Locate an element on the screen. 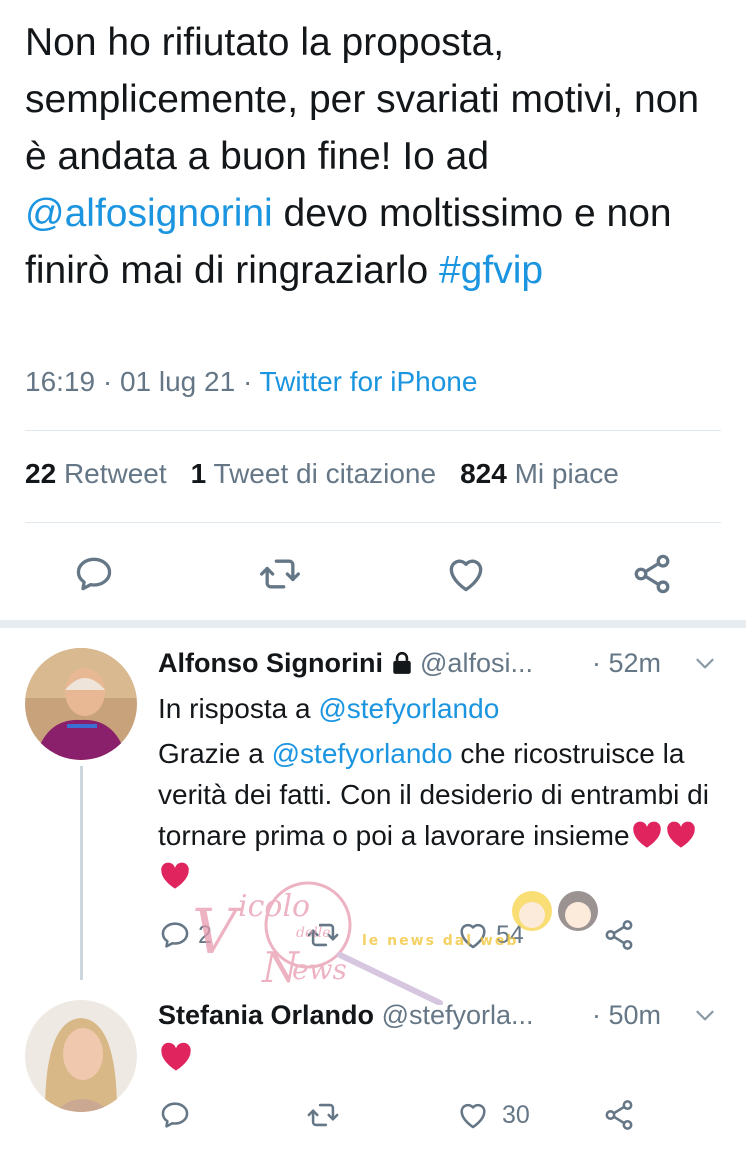  quote-label: Tweet di citazione is located at coordinates (325, 473).